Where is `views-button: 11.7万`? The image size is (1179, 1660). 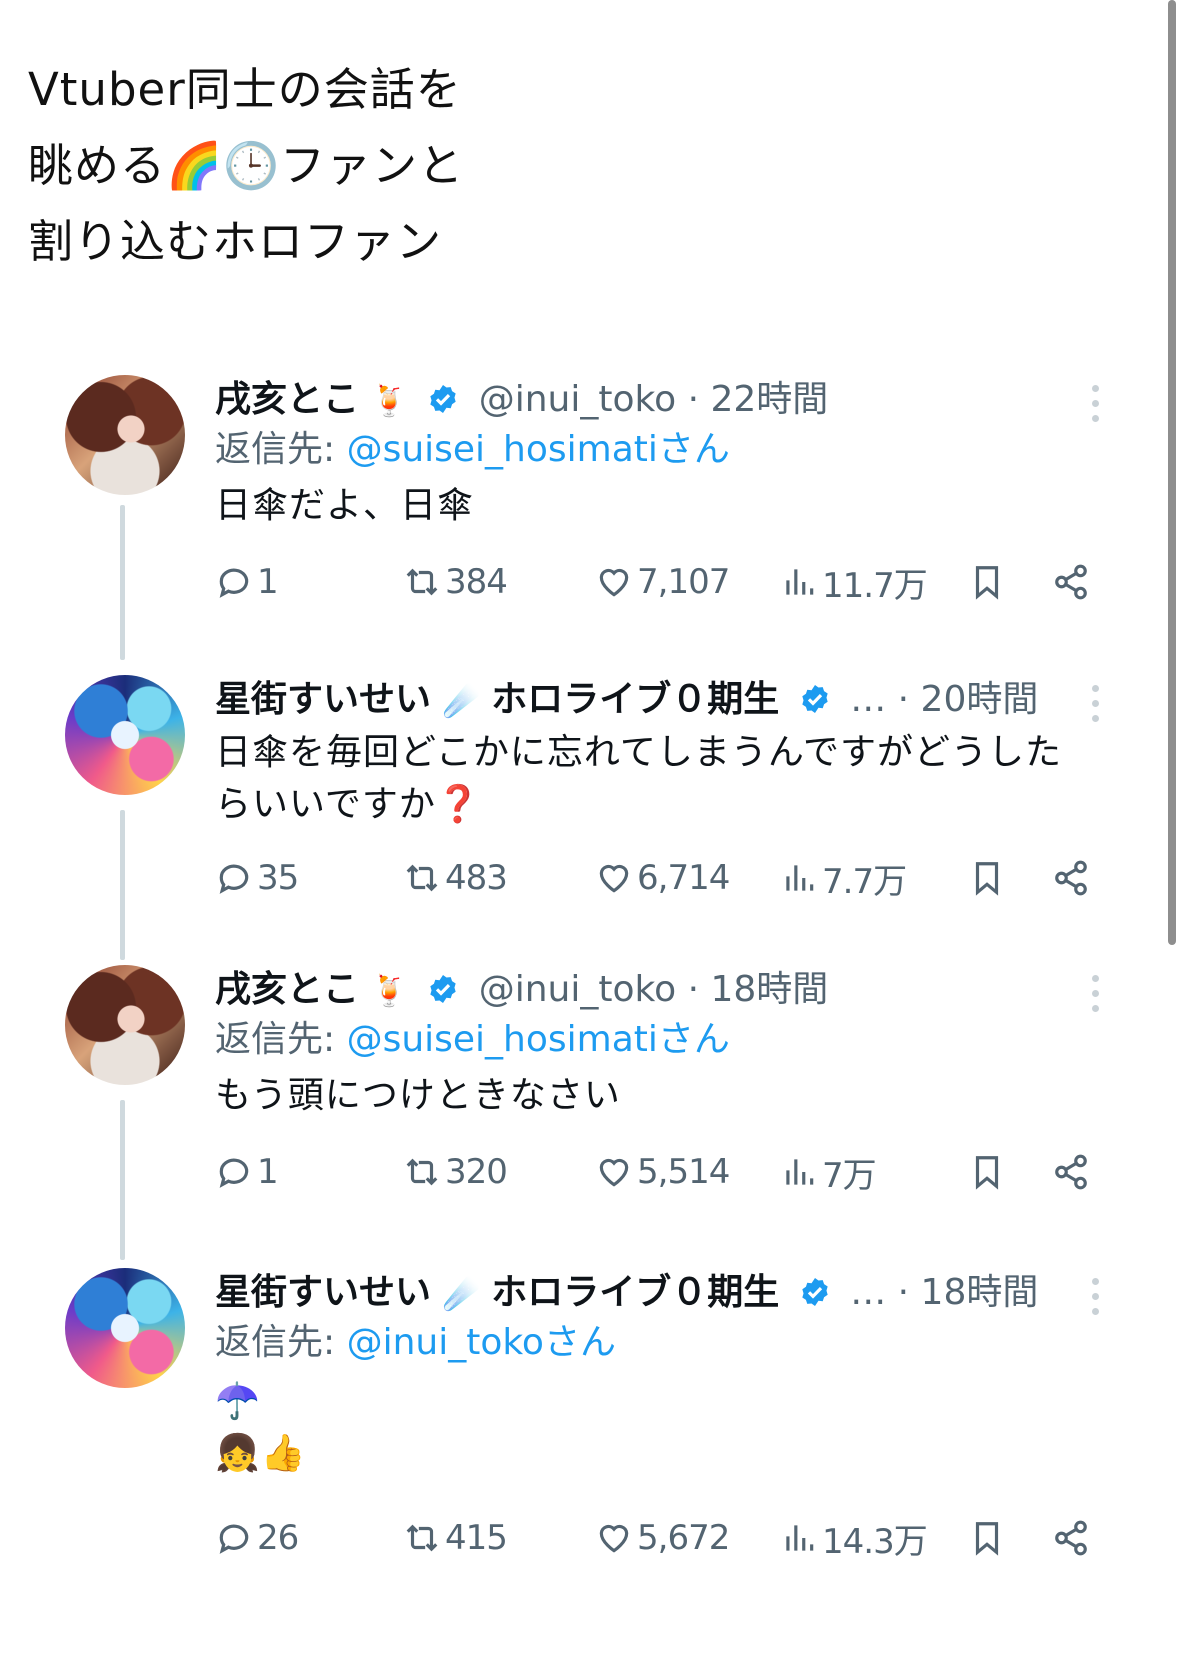 views-button: 11.7万 is located at coordinates (854, 582).